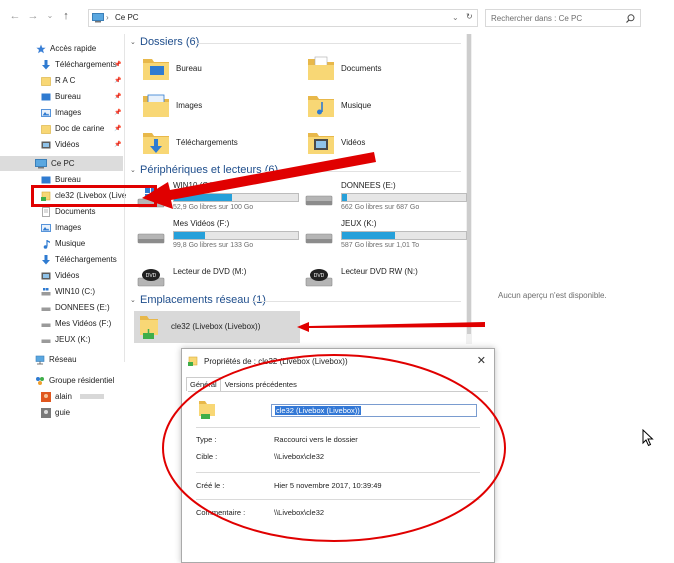 This screenshot has height=563, width=674. Describe the element at coordinates (390, 277) in the screenshot. I see `dvd-tile-n: DVD Lecteur DVD RW (N:)` at that location.